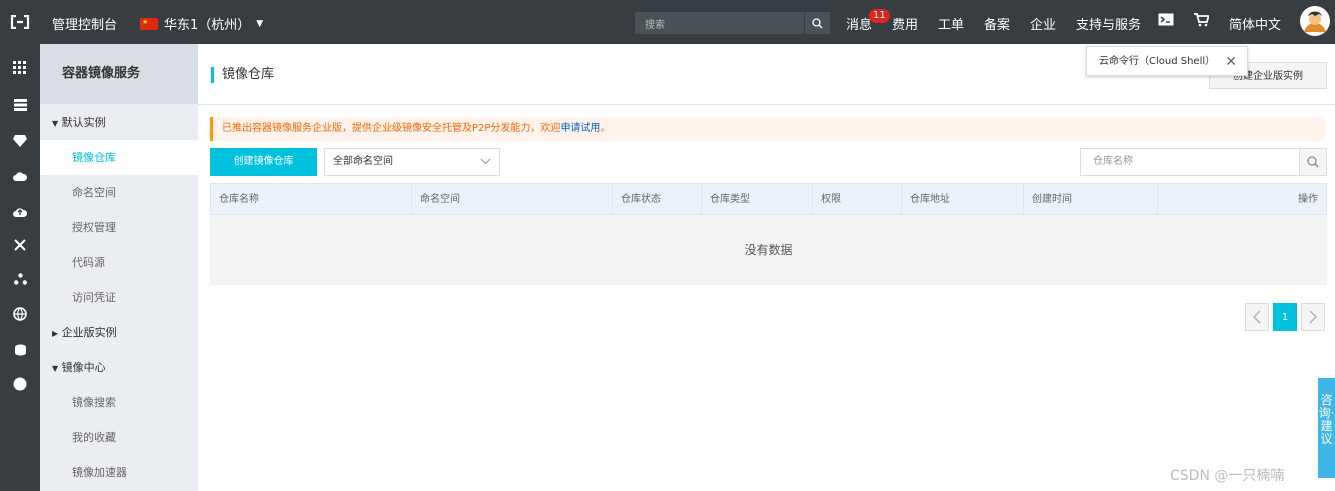 The height and width of the screenshot is (491, 1335). Describe the element at coordinates (1257, 317) in the screenshot. I see `prev-page-button` at that location.